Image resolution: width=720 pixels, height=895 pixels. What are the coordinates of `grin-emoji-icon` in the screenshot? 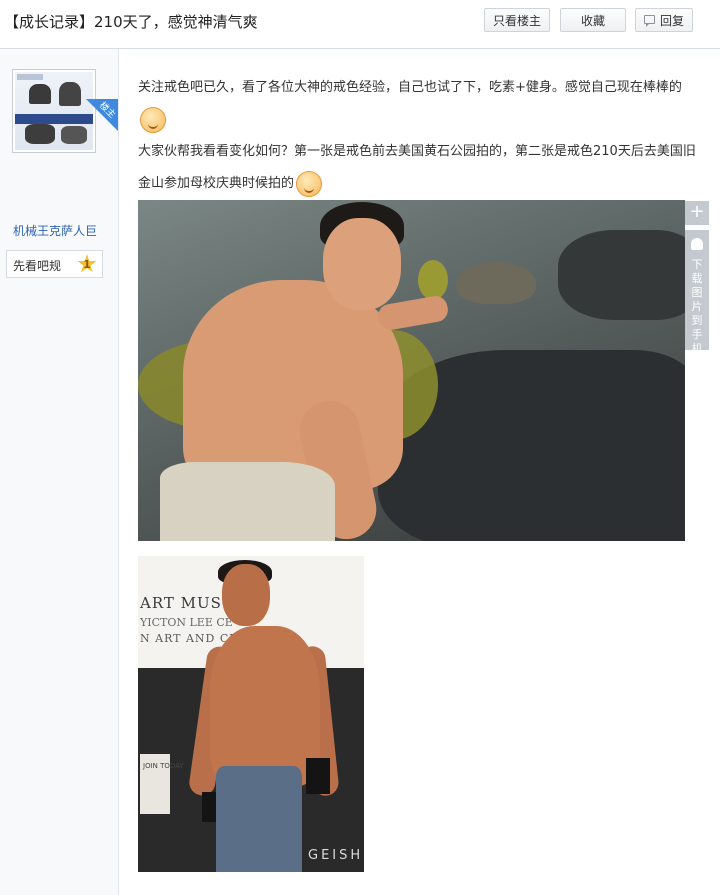 It's located at (309, 183).